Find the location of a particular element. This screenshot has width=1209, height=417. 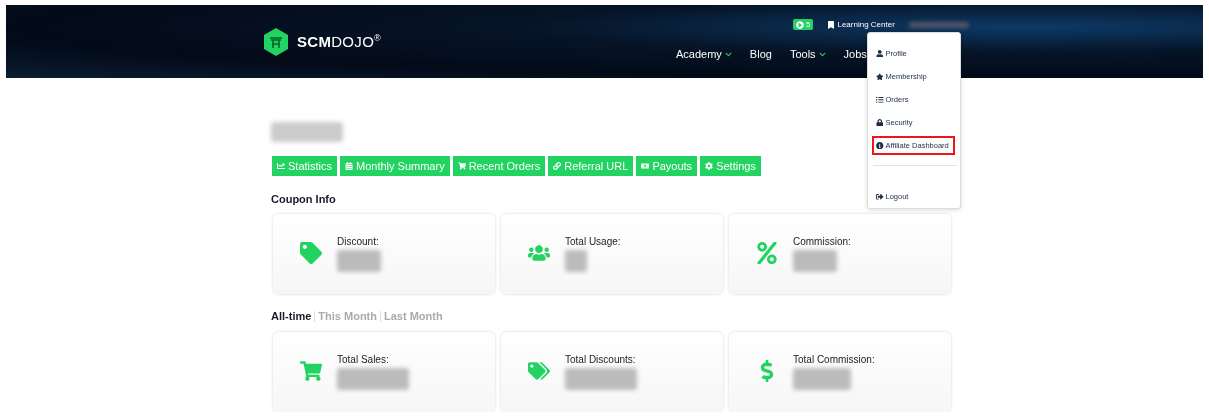

nav-link: Jobs is located at coordinates (855, 54).